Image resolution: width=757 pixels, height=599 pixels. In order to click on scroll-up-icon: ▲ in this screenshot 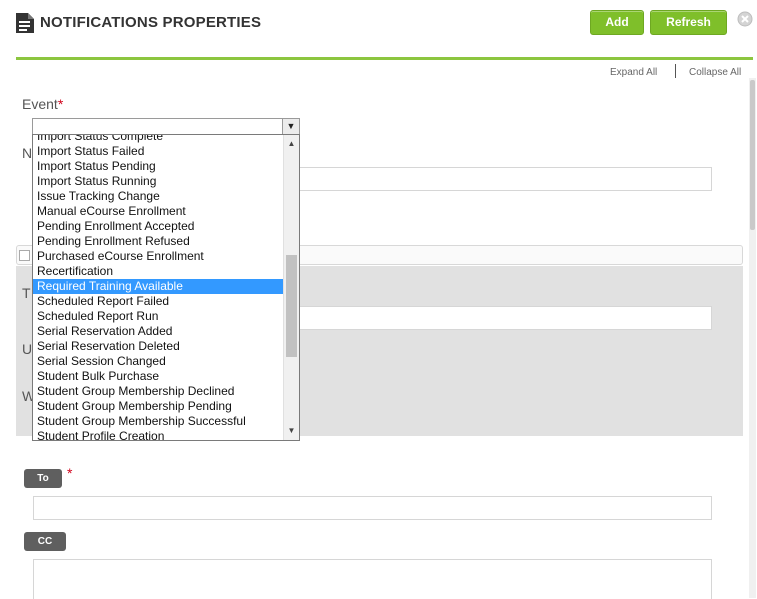, I will do `click(291, 144)`.